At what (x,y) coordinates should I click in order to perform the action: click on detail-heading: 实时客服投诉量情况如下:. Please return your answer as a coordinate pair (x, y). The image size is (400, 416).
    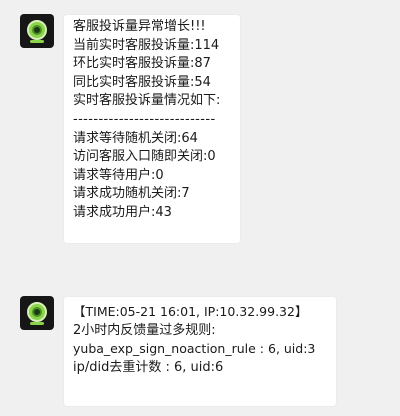
    Looking at the image, I should click on (147, 101).